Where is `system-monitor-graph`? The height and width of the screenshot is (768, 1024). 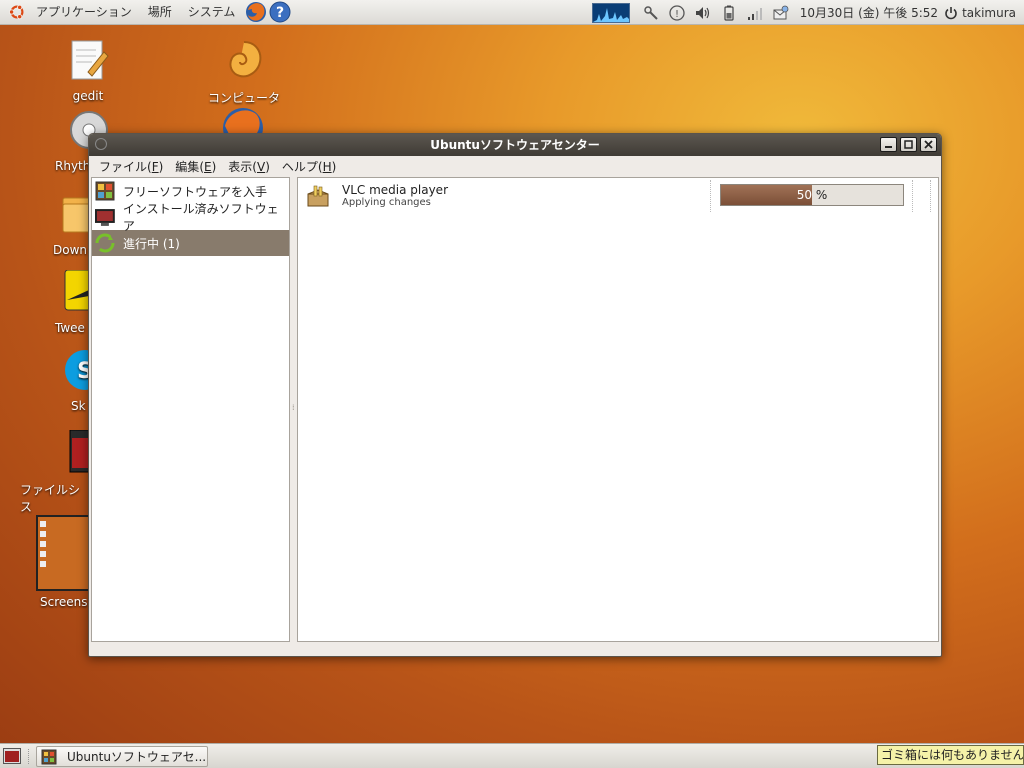
system-monitor-graph is located at coordinates (610, 12).